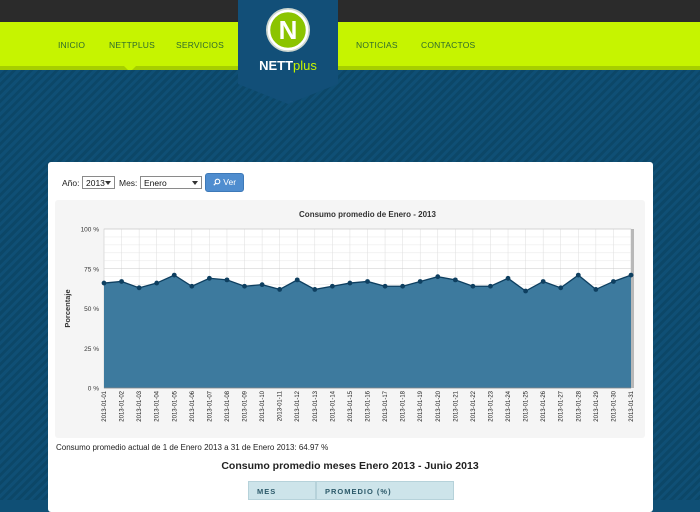 The width and height of the screenshot is (700, 512). I want to click on x-tick-label: 2013-01-20, so click(439, 405).